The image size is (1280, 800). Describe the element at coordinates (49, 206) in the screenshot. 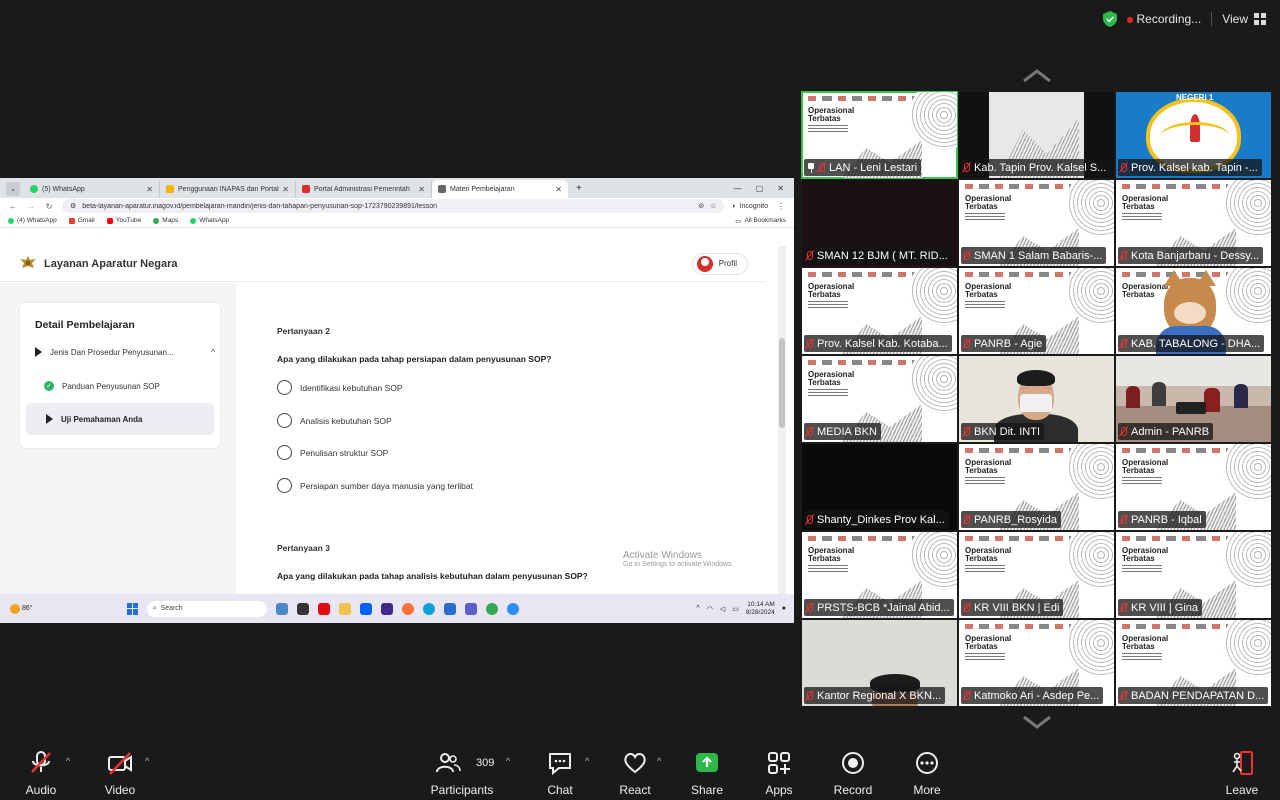

I see `reload-icon: ↻` at that location.